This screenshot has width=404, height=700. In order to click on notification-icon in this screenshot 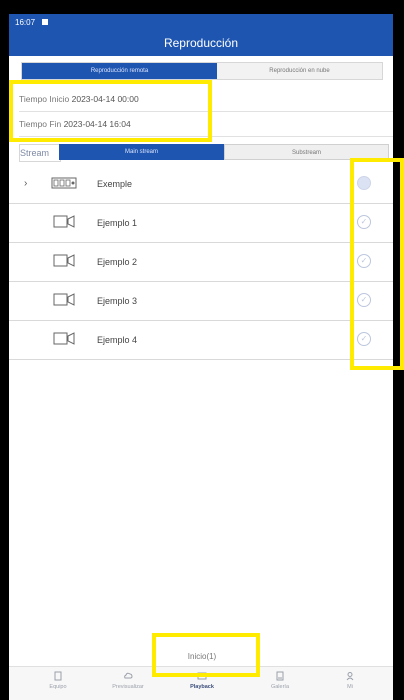, I will do `click(45, 22)`.